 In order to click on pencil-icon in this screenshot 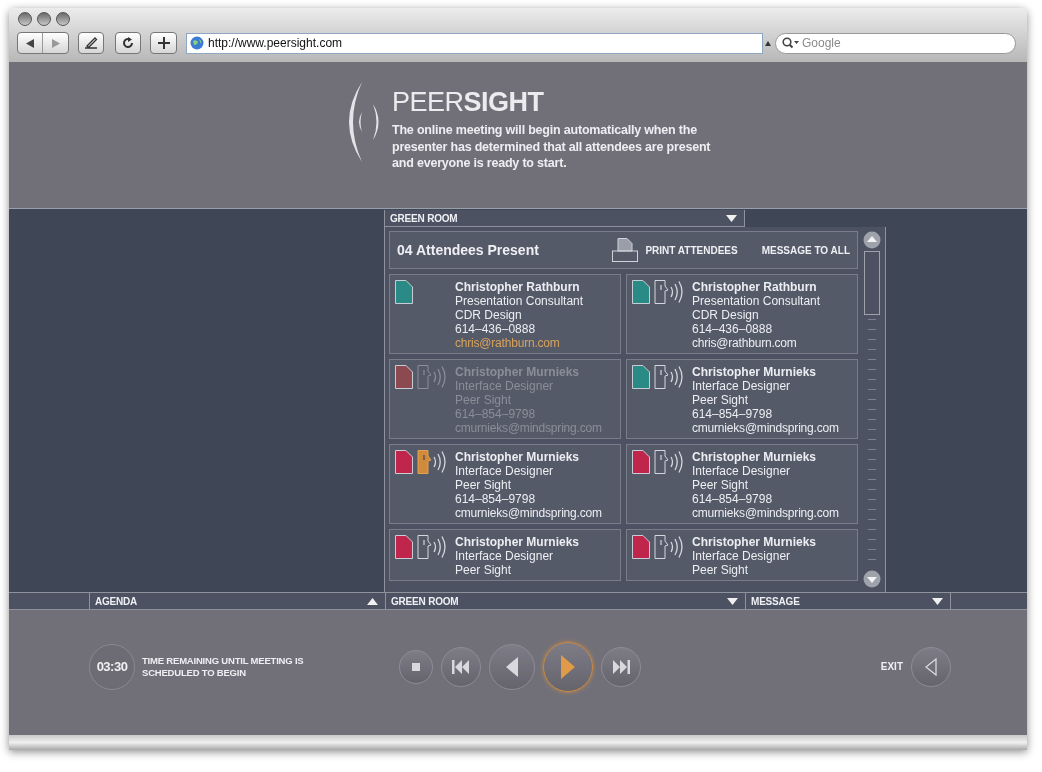, I will do `click(91, 43)`.